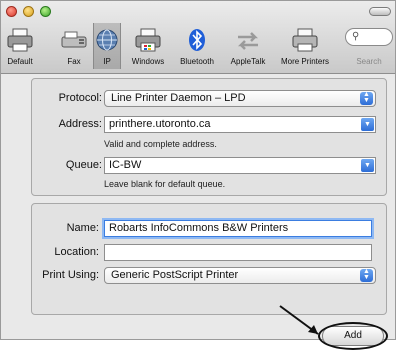 This screenshot has height=353, width=396. What do you see at coordinates (248, 41) in the screenshot?
I see `appletalk-icon` at bounding box center [248, 41].